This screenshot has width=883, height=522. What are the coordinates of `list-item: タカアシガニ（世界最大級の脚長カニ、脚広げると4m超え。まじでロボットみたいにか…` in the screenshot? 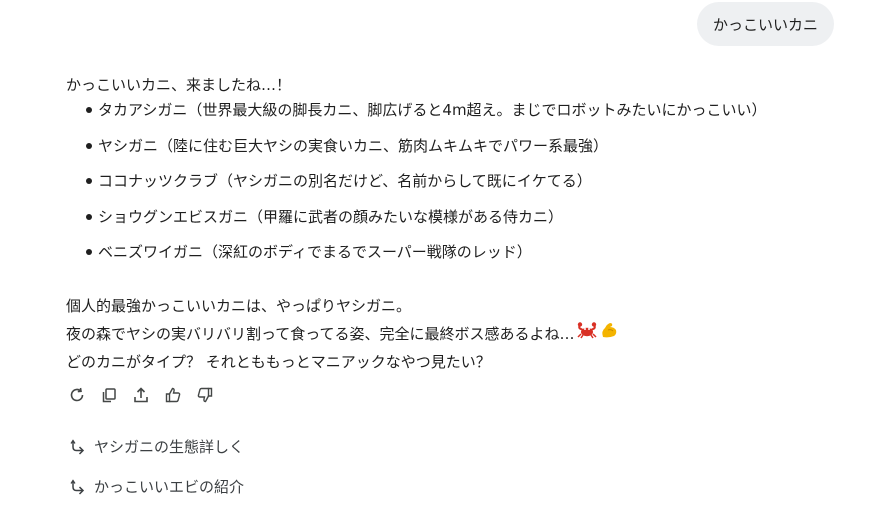 It's located at (466, 117).